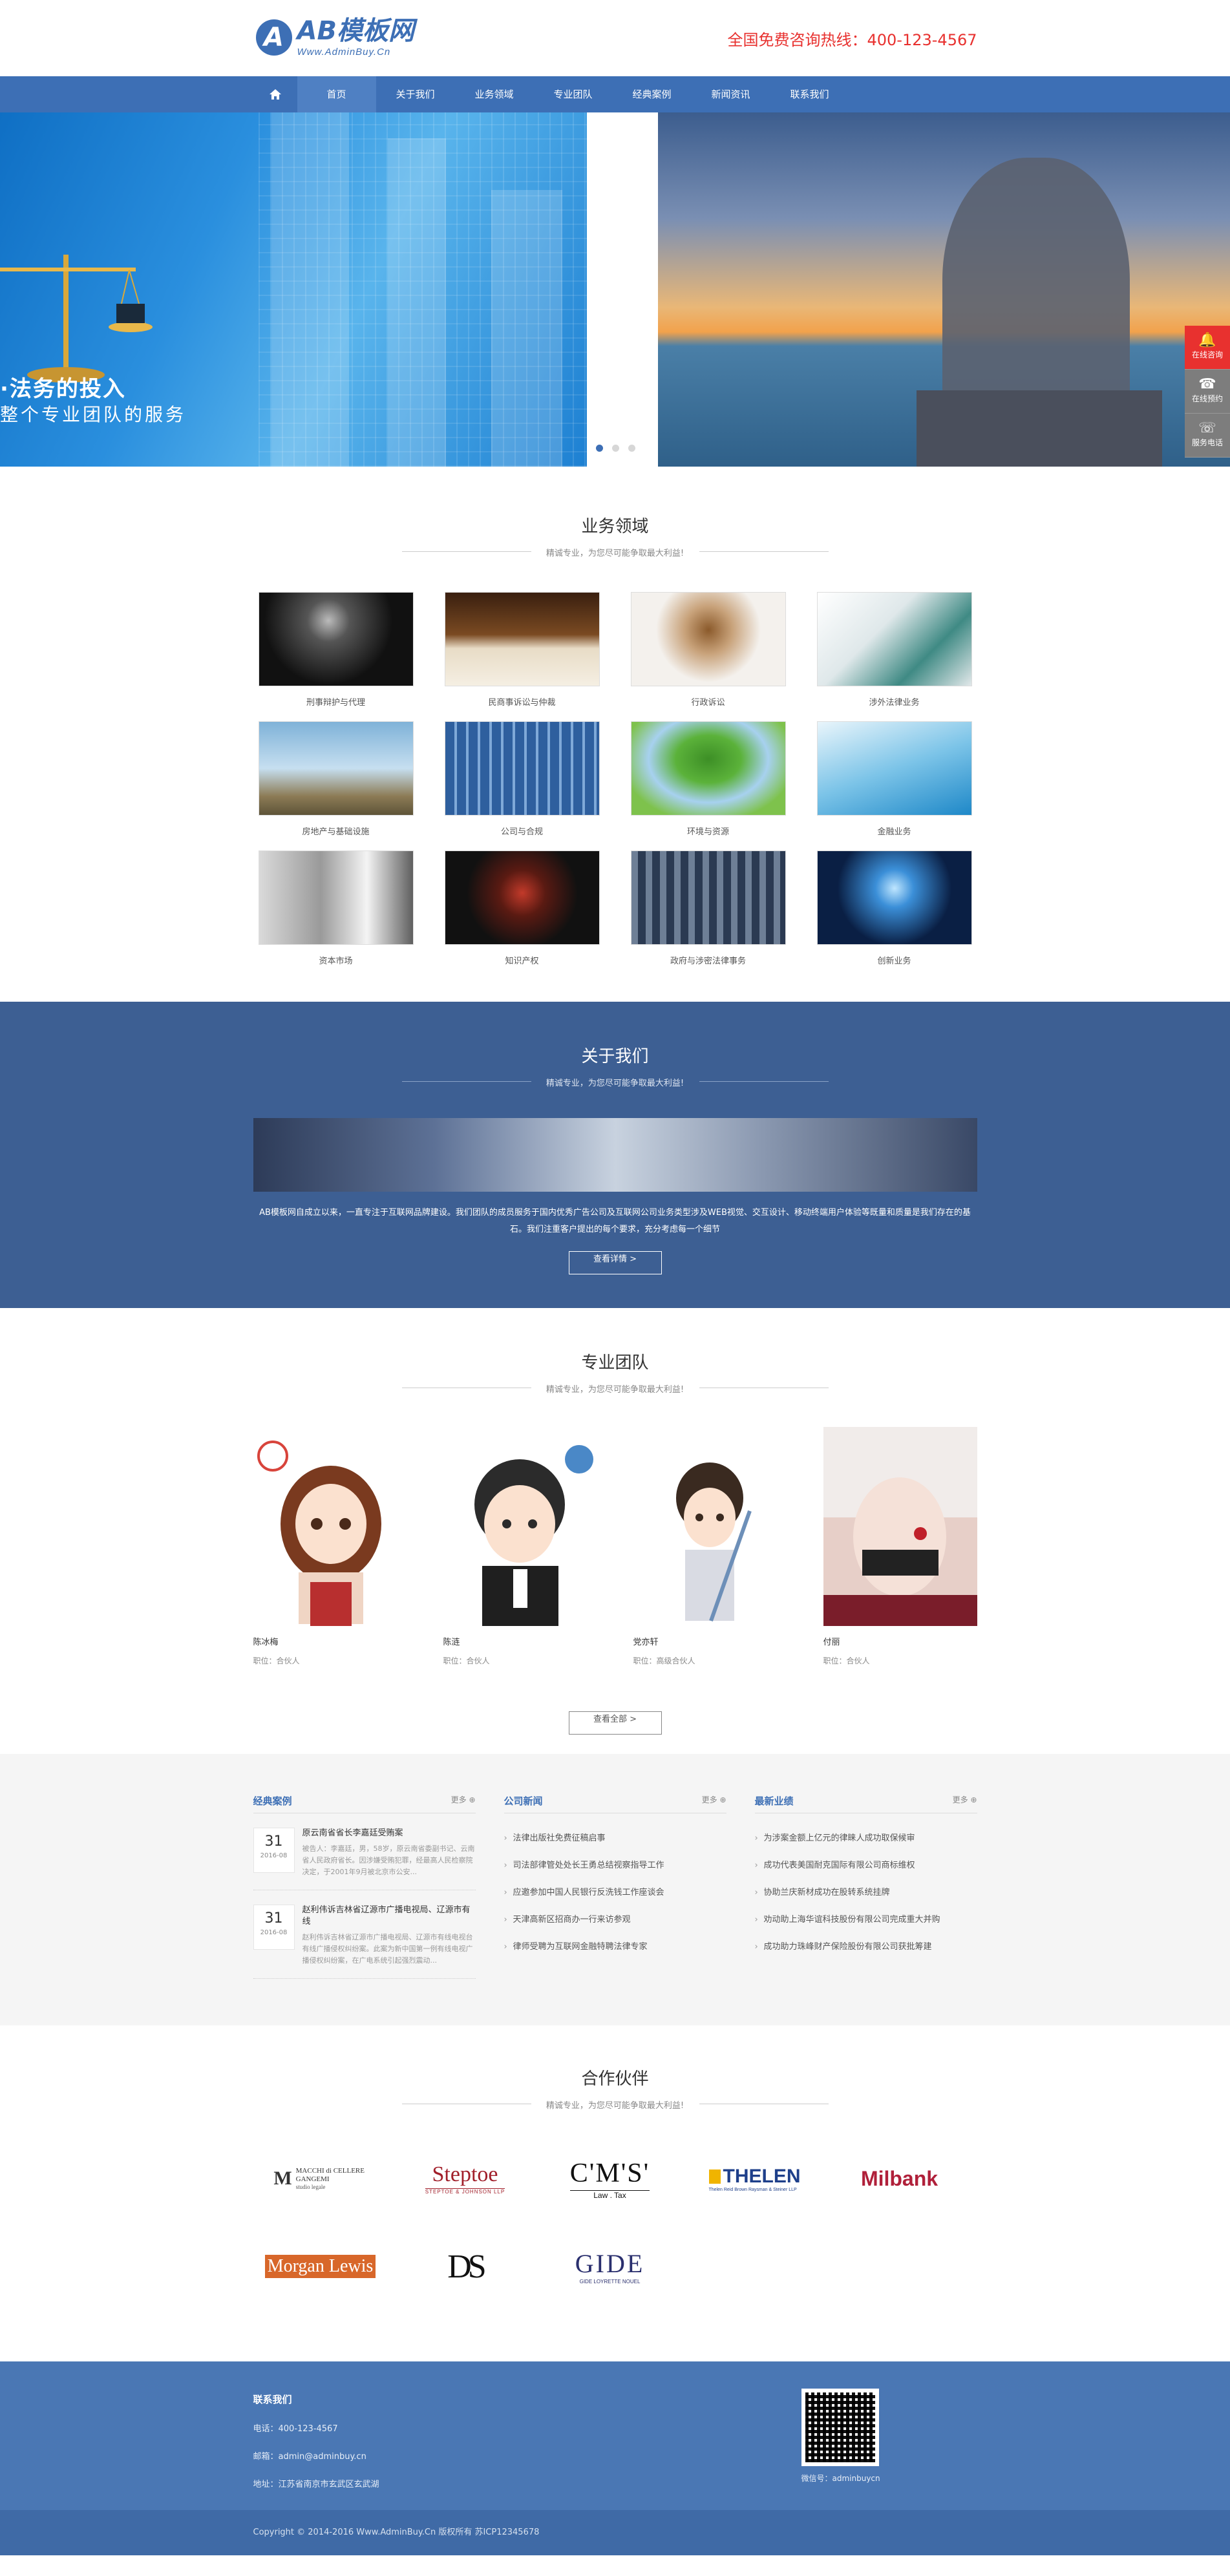 This screenshot has height=2576, width=1230. Describe the element at coordinates (615, 1723) in the screenshot. I see `team-view-all-button: 查看全部 >` at that location.